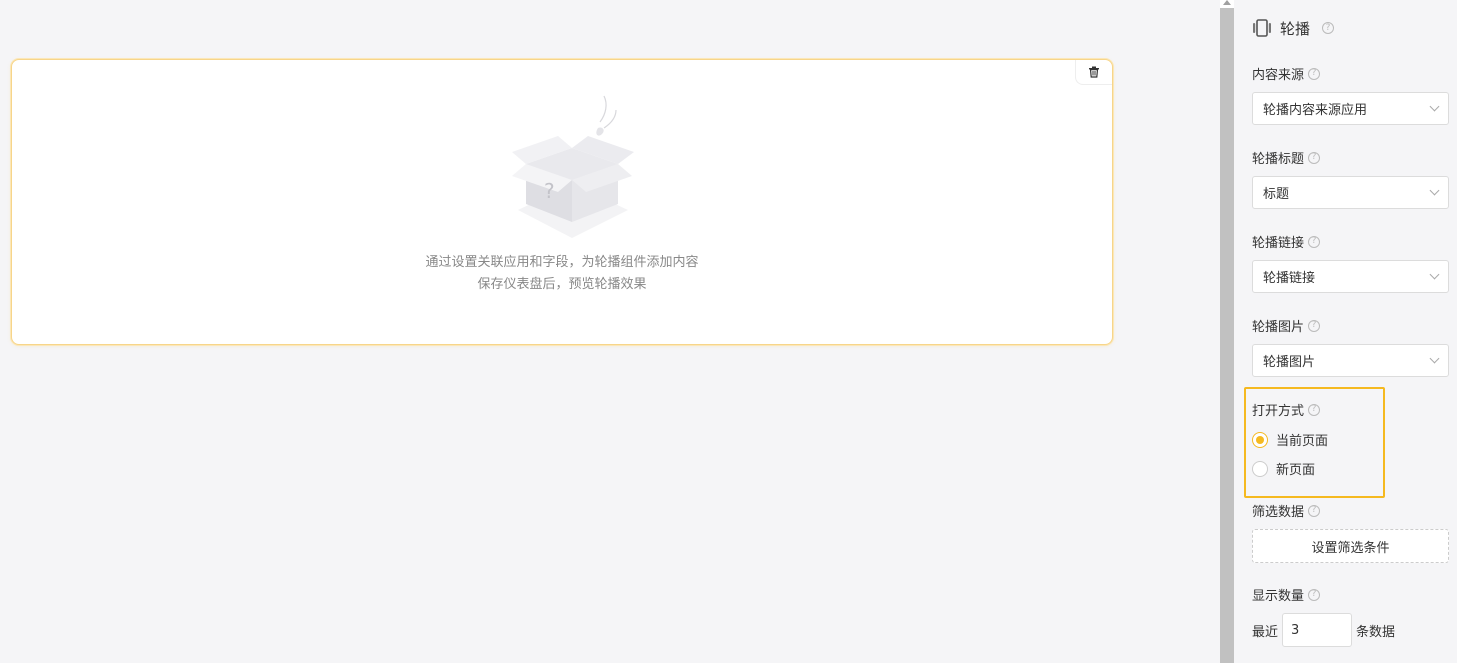 This screenshot has width=1457, height=663. I want to click on radio-current-page: 当前页面, so click(1290, 439).